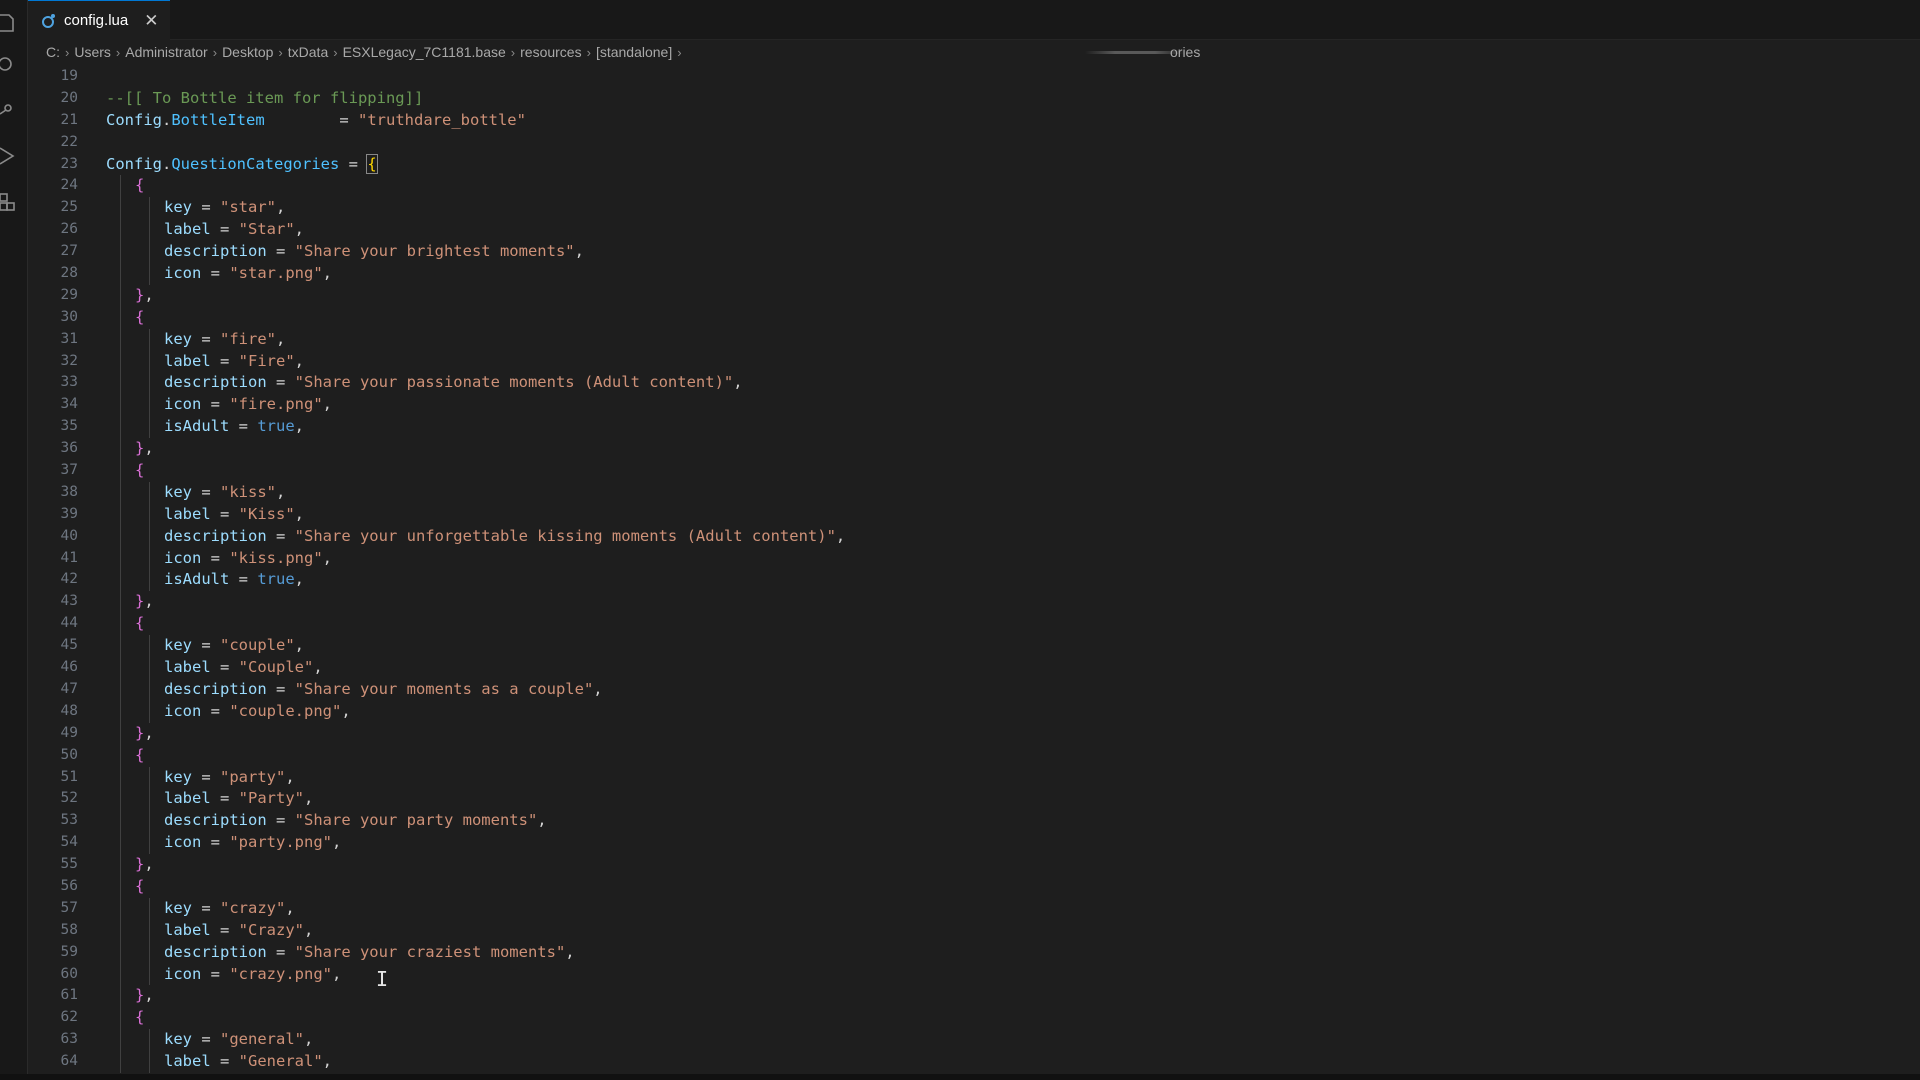 The width and height of the screenshot is (1920, 1080). What do you see at coordinates (248, 274) in the screenshot?
I see `code-text: icon = "star.png",` at bounding box center [248, 274].